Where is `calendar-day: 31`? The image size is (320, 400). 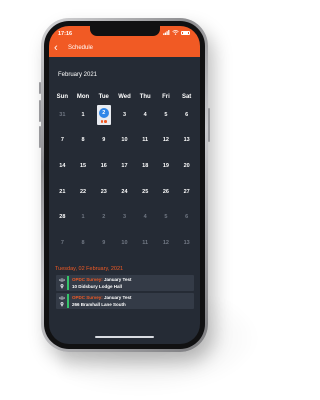
calendar-day: 31 is located at coordinates (62, 115).